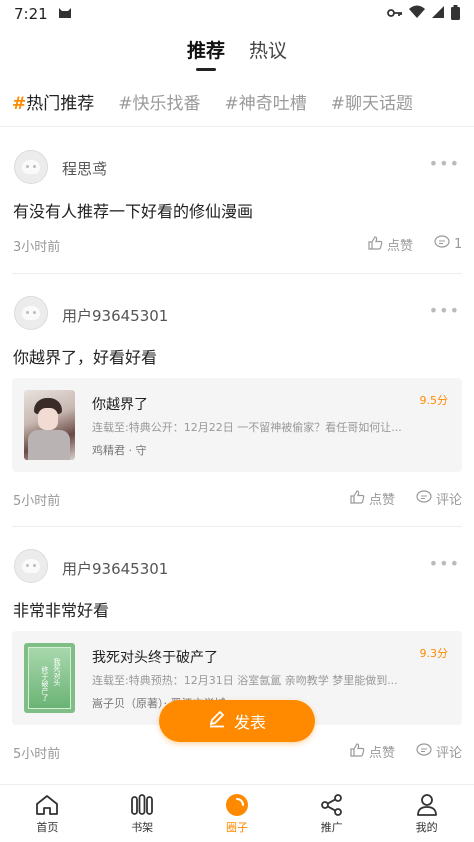  Describe the element at coordinates (31, 14) in the screenshot. I see `status-time: 7:21` at that location.